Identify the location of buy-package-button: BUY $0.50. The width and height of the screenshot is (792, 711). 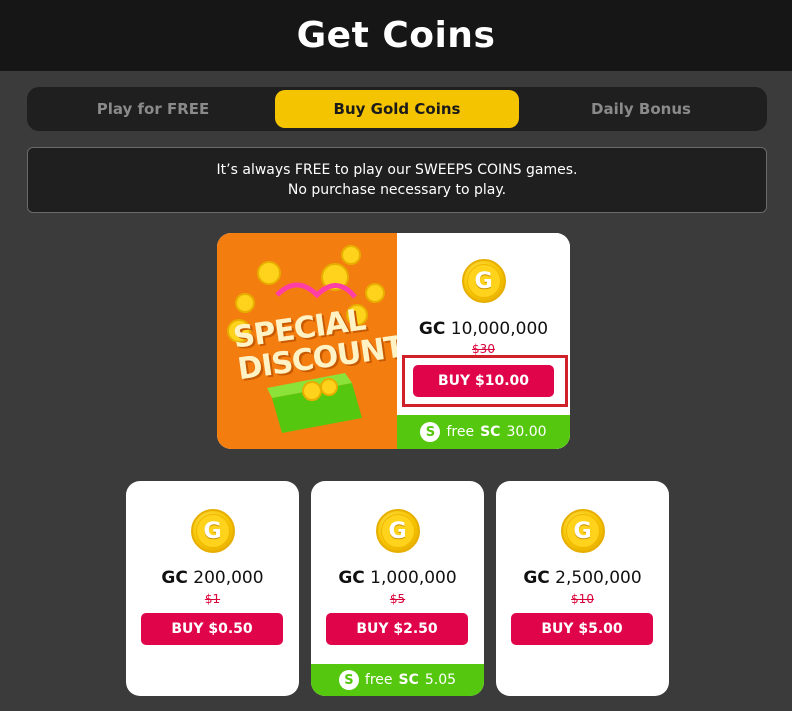
(212, 629).